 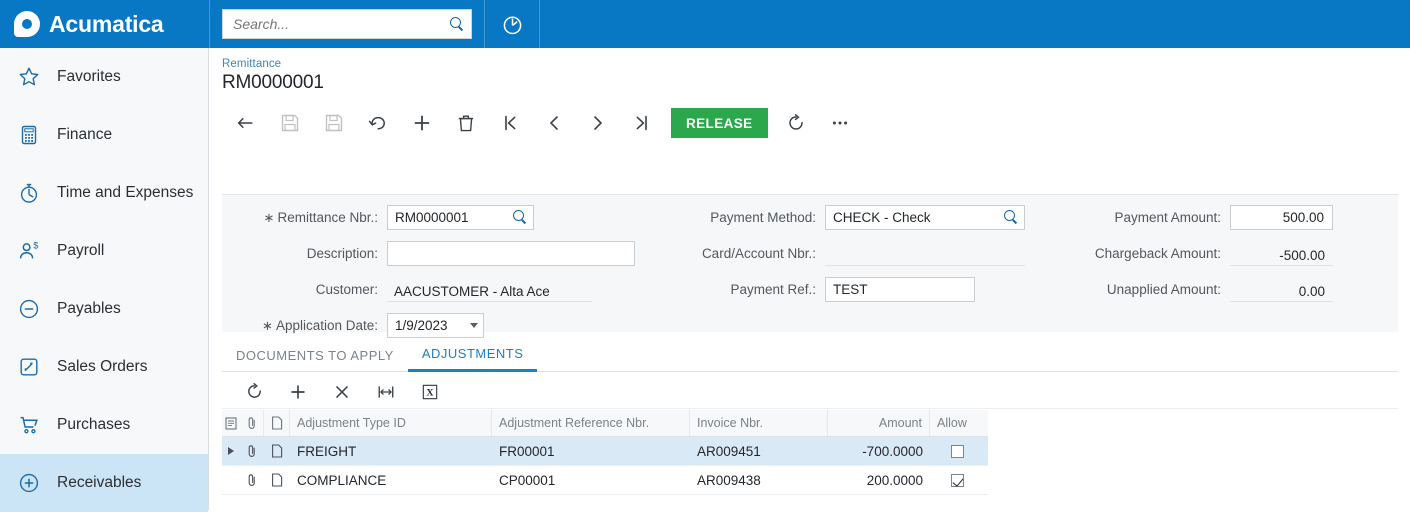 I want to click on refresh-icon, so click(x=796, y=123).